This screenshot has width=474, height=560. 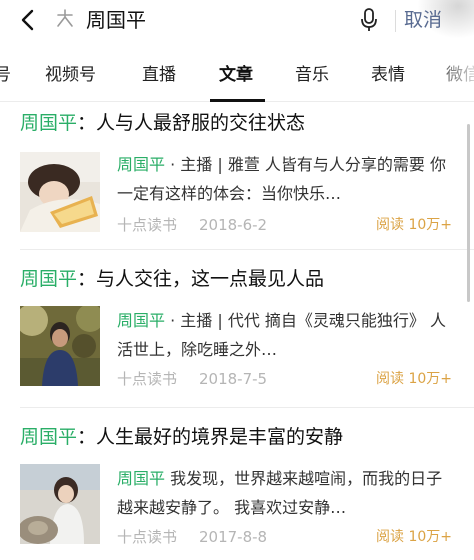 I want to click on category-tabs: 号 视频号 直播 文章 音乐 表情 微信, so click(x=237, y=77).